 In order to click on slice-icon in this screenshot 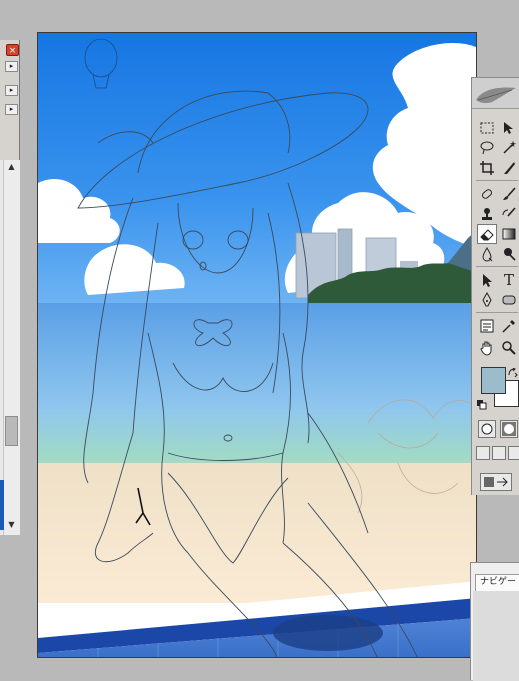, I will do `click(509, 168)`.